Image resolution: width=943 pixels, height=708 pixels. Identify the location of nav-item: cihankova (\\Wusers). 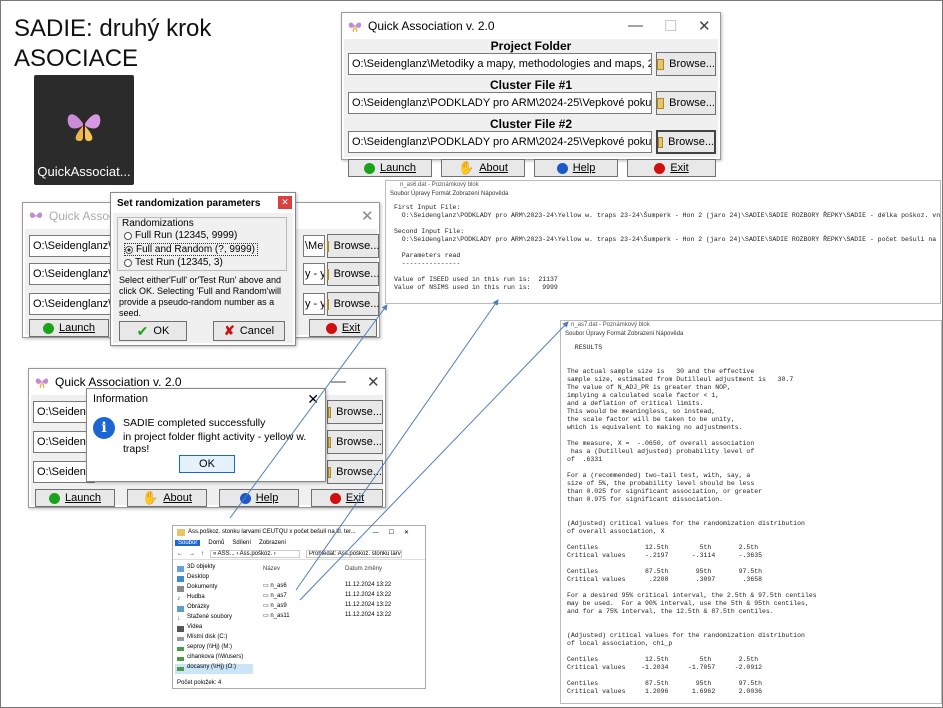
(214, 659).